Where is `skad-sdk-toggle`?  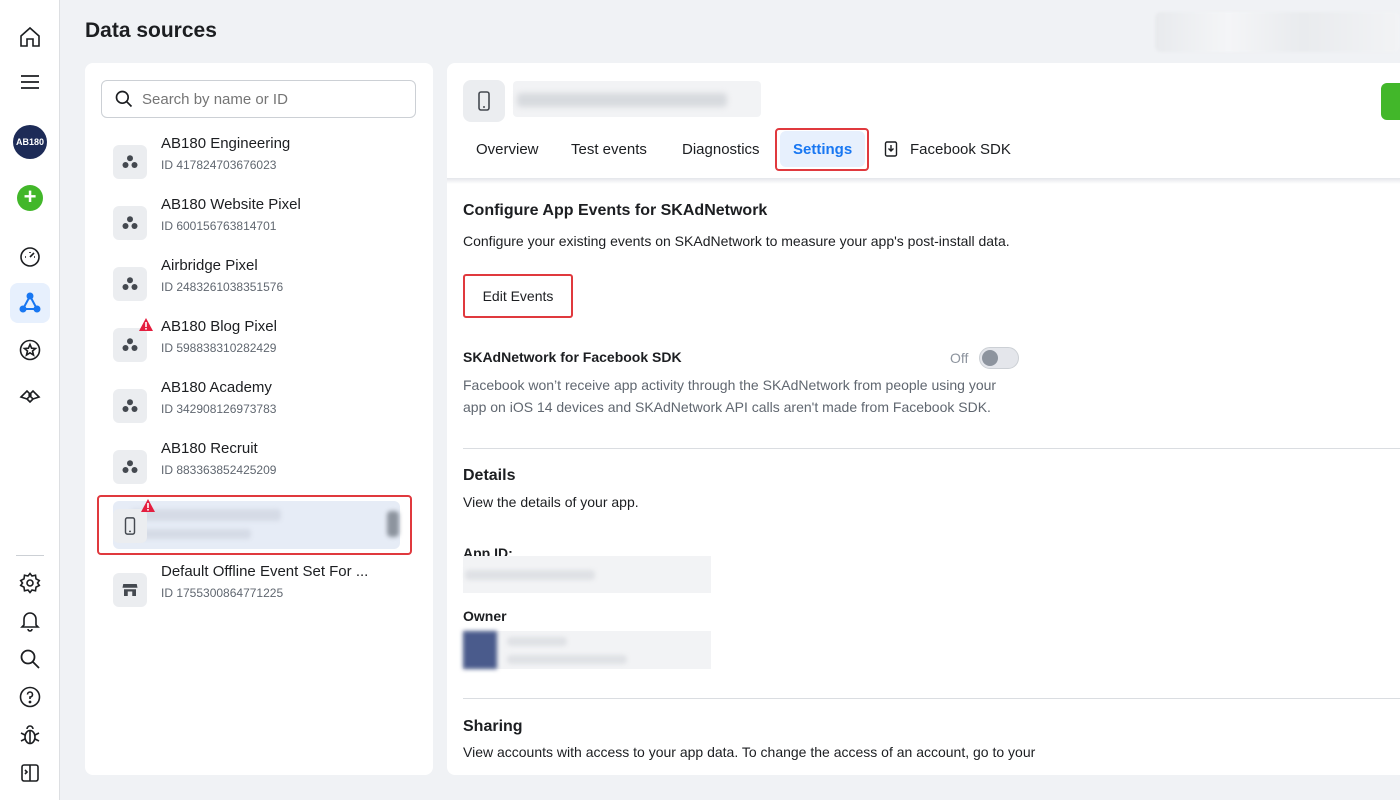
skad-sdk-toggle is located at coordinates (999, 358).